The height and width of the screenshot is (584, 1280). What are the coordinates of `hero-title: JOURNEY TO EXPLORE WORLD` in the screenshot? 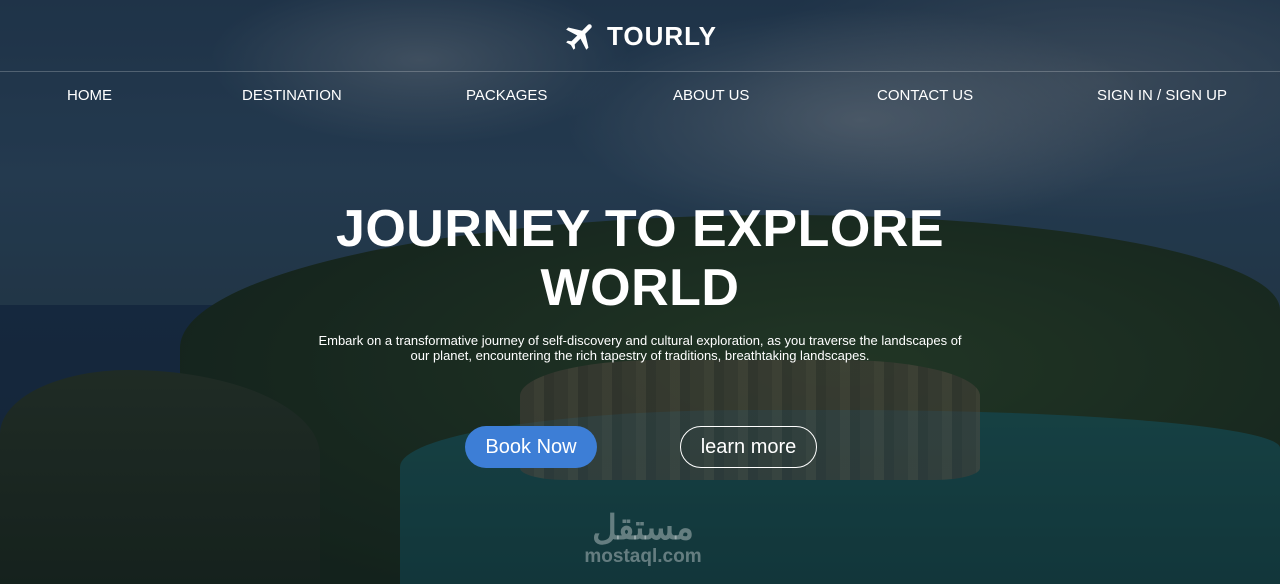 It's located at (640, 259).